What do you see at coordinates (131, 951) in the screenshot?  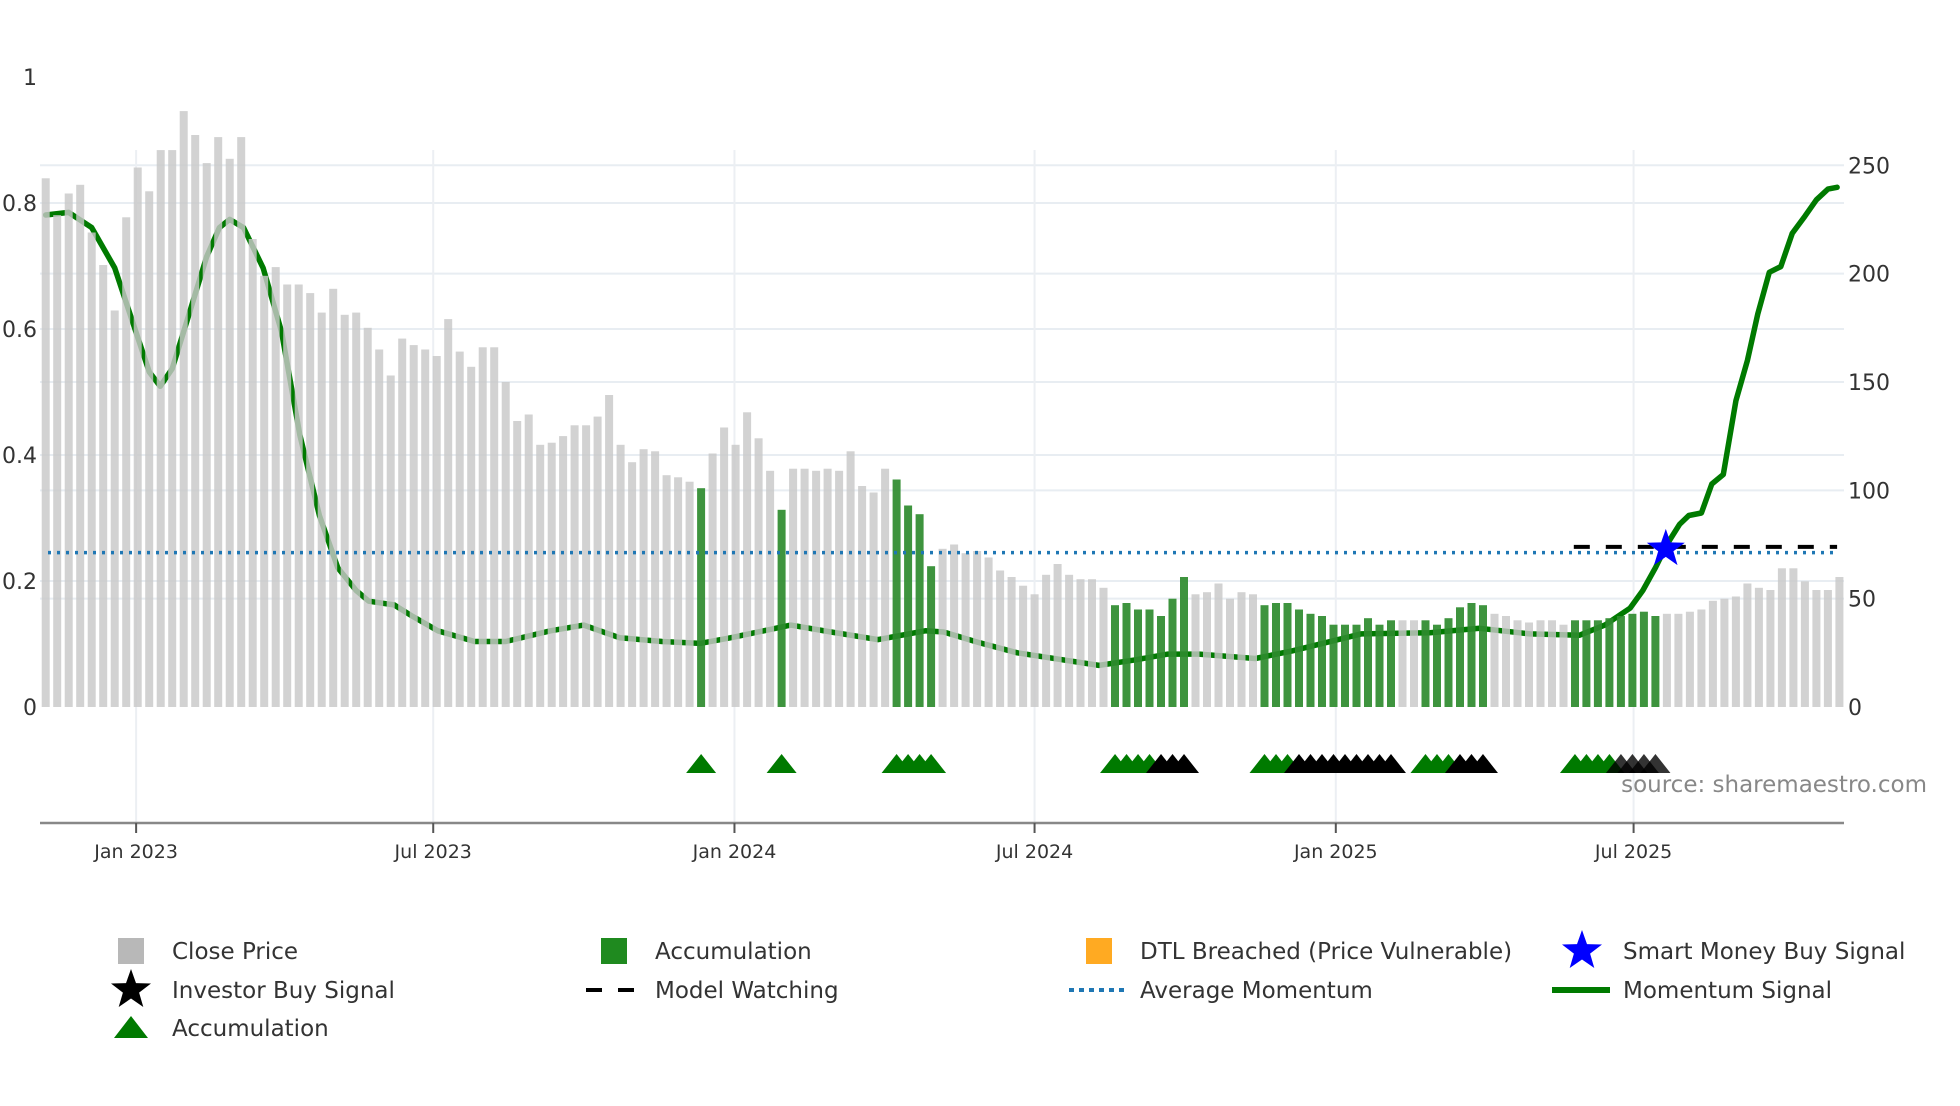 I see `close_price-square-icon` at bounding box center [131, 951].